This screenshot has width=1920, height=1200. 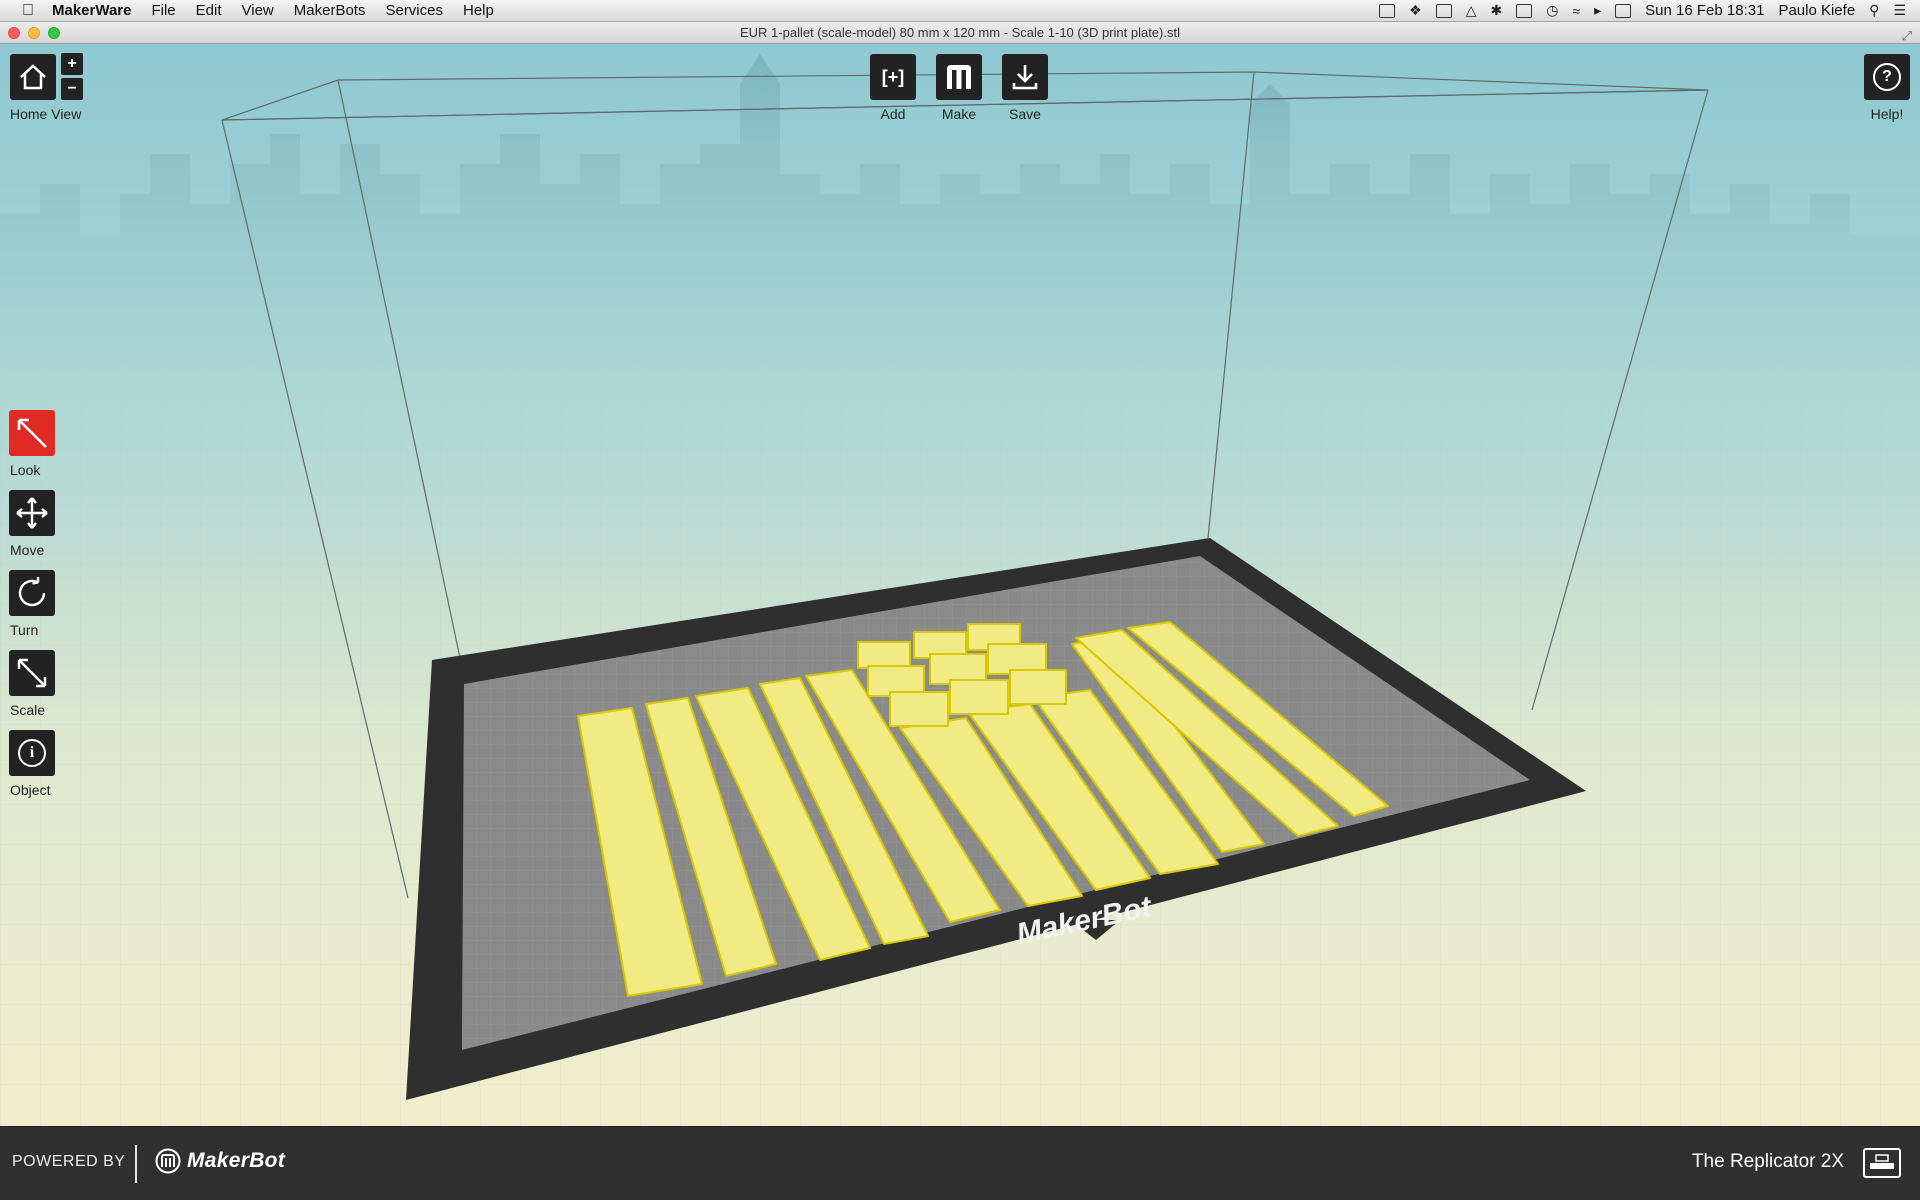 I want to click on move-arrows-icon, so click(x=32, y=513).